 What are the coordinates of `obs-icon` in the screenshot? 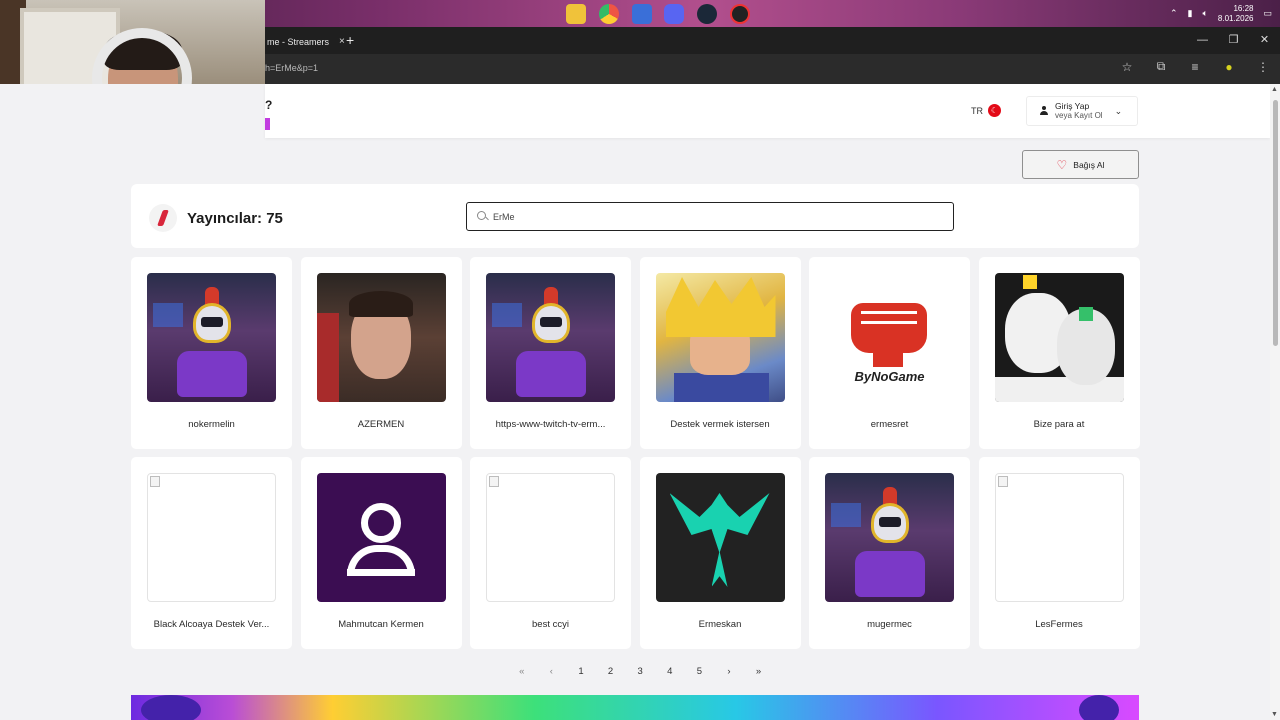 It's located at (740, 14).